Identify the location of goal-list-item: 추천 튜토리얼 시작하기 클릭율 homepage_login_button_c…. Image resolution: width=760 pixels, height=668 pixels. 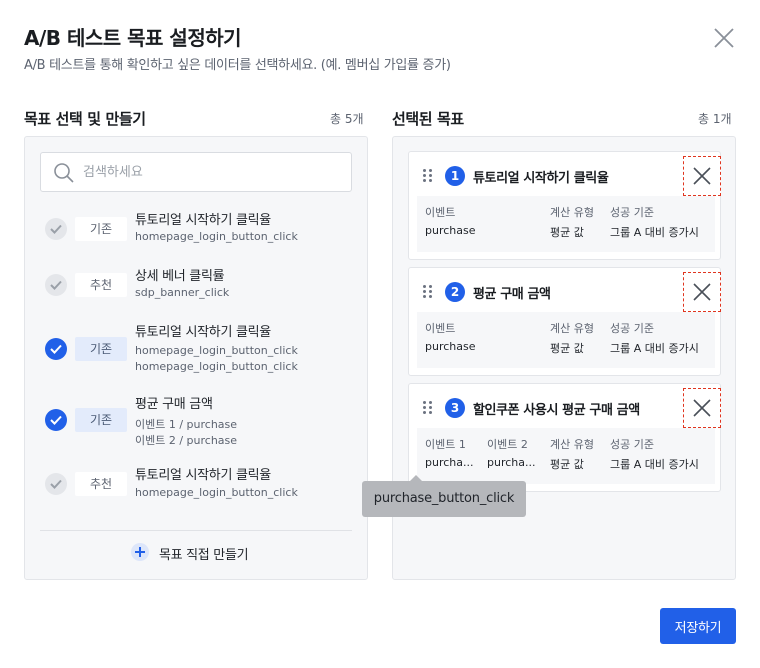
(195, 487).